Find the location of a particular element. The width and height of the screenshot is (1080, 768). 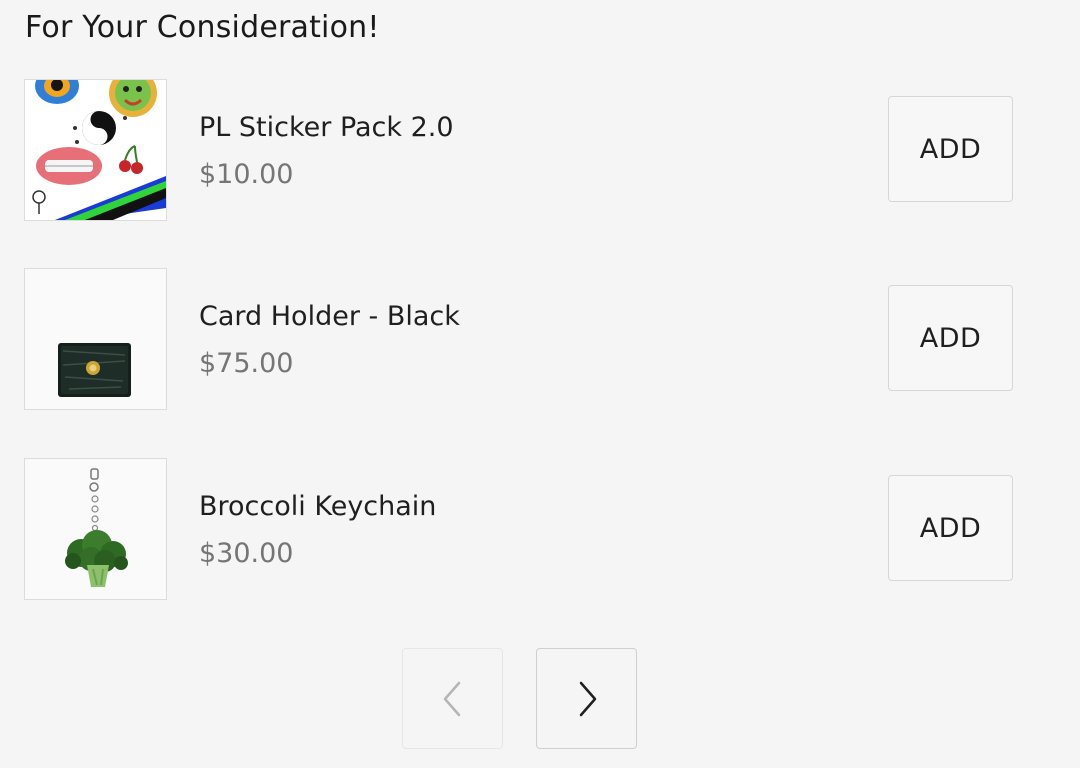

product-price: $75.00 is located at coordinates (246, 363).